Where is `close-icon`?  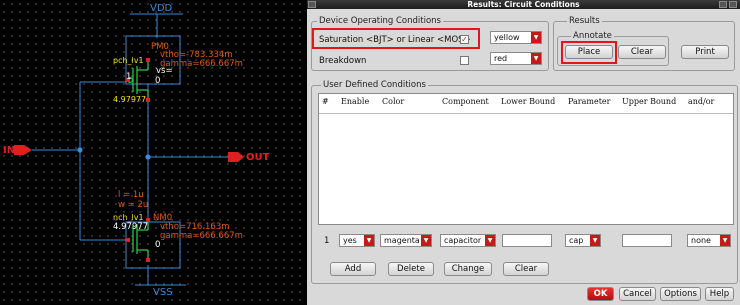 close-icon is located at coordinates (733, 4).